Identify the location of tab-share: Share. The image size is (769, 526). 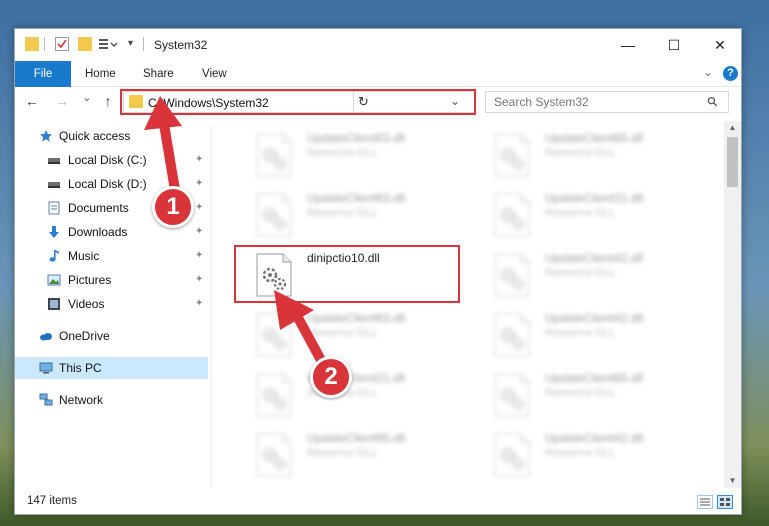
(158, 74).